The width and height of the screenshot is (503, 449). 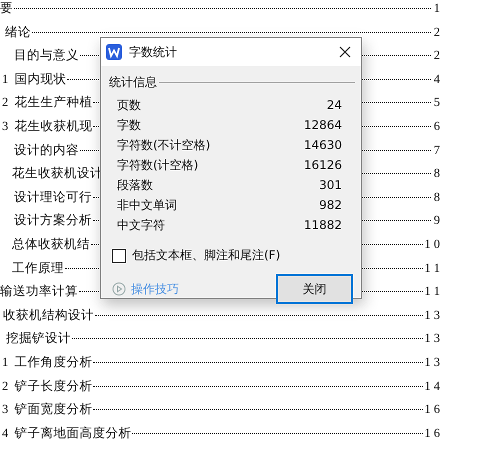 I want to click on app-logo-icon, so click(x=114, y=52).